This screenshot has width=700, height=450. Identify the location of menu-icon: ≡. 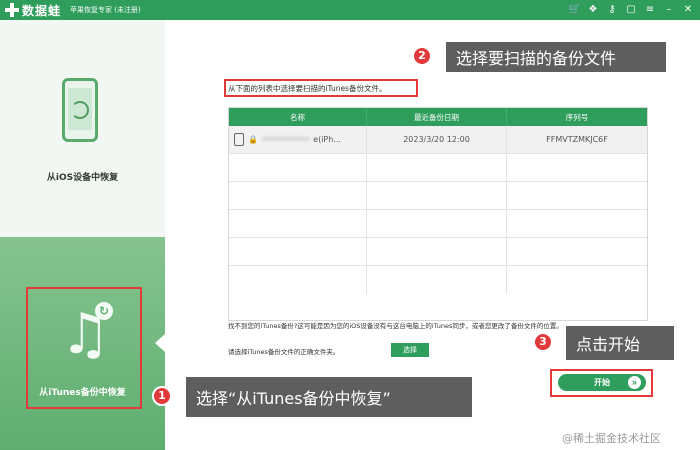
(650, 9).